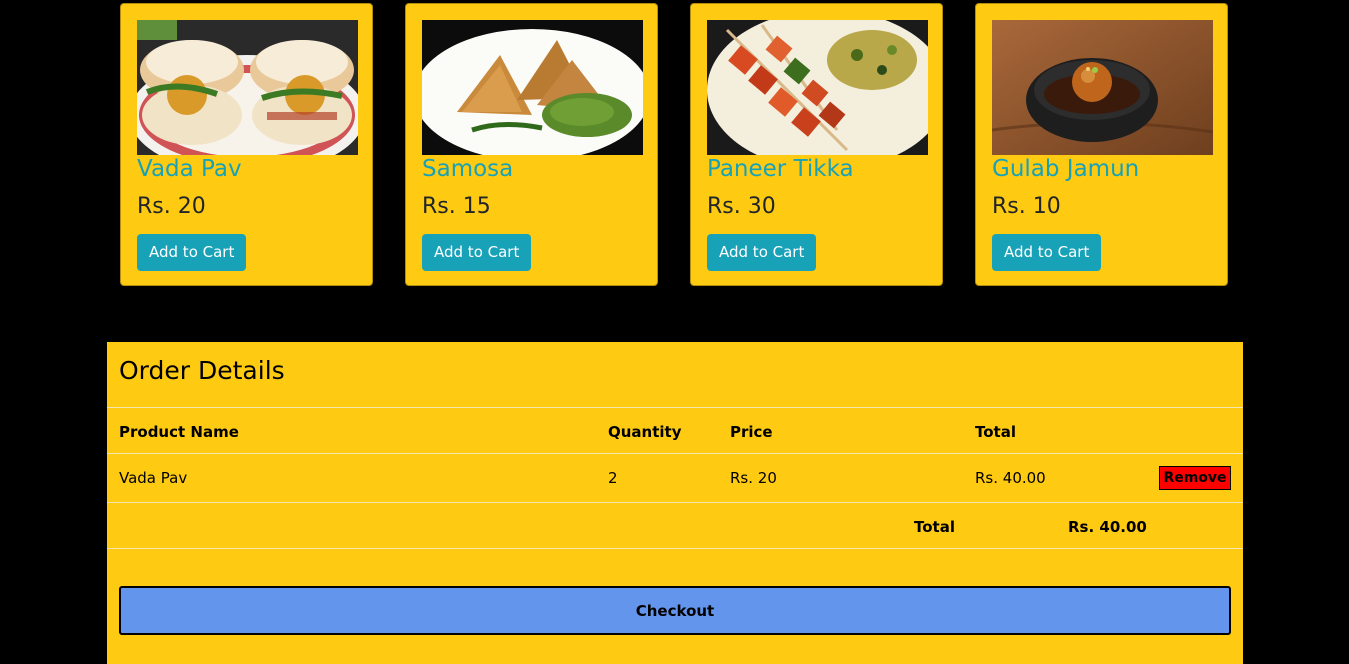 The height and width of the screenshot is (664, 1349). I want to click on product-name: Paneer Tikka, so click(780, 169).